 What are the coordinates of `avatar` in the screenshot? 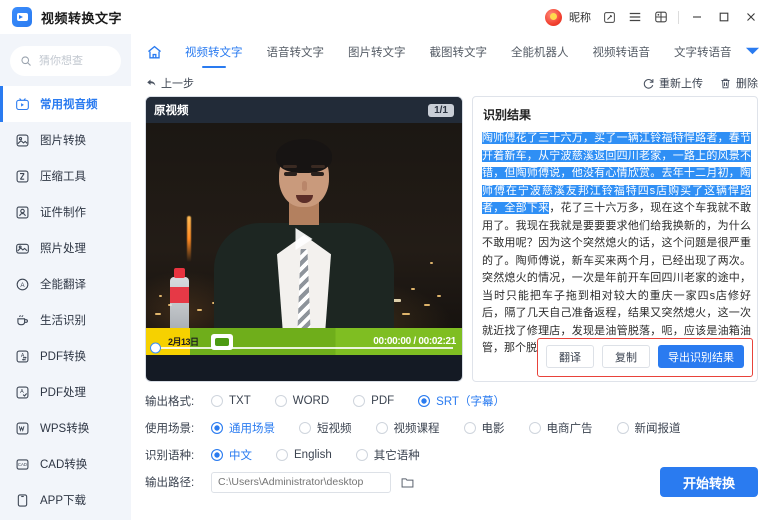 It's located at (553, 17).